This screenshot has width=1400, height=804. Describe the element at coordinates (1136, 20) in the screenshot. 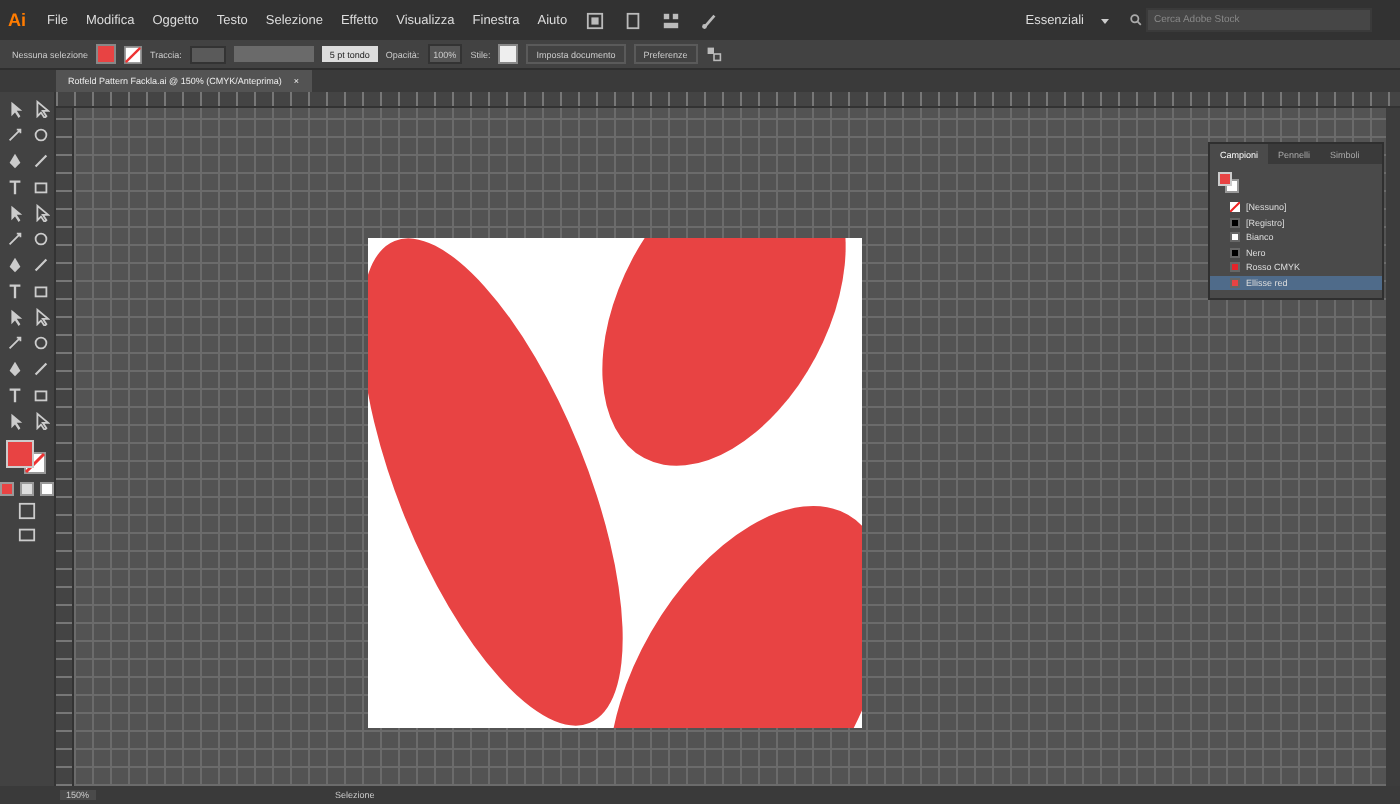

I see `search-icon` at that location.